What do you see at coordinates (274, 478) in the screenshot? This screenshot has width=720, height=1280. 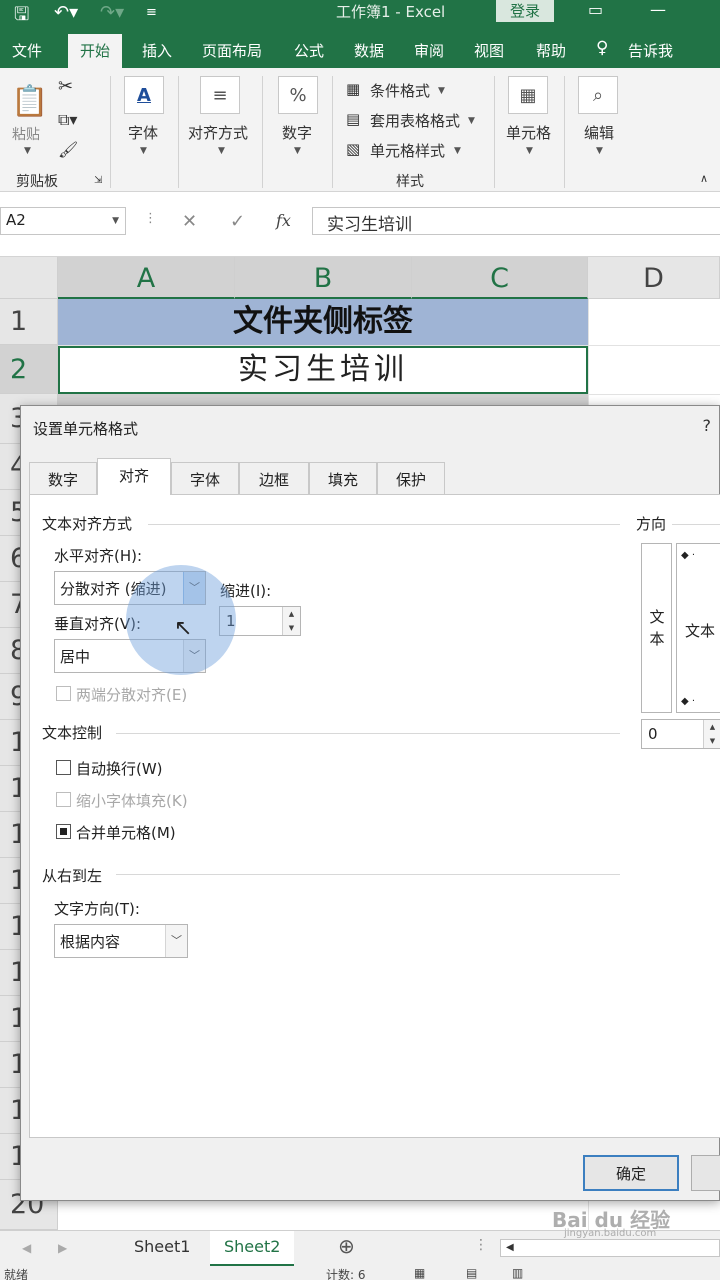 I see `tab-border: 边框` at bounding box center [274, 478].